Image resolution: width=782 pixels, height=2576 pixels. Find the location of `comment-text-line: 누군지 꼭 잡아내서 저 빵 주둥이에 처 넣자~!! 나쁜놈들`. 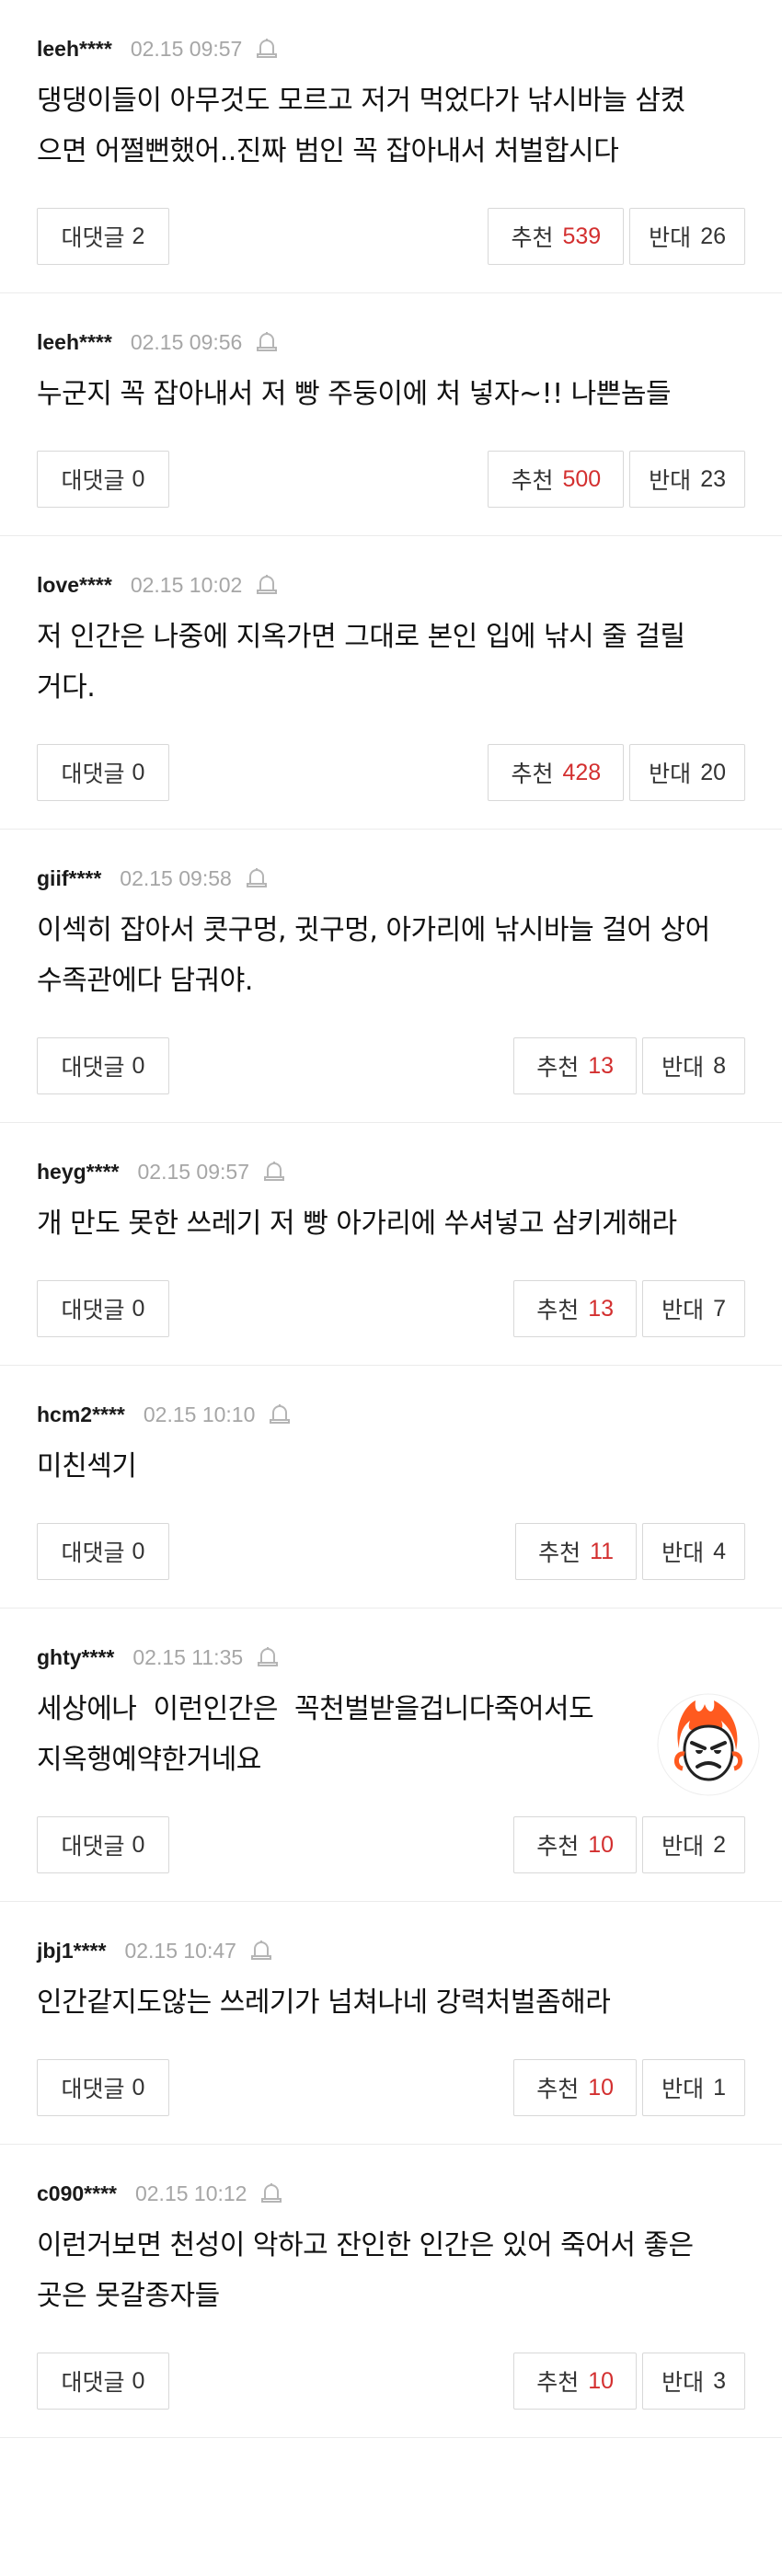

comment-text-line: 누군지 꼭 잡아내서 저 빵 주둥이에 처 넣자~!! 나쁜놈들 is located at coordinates (354, 394).